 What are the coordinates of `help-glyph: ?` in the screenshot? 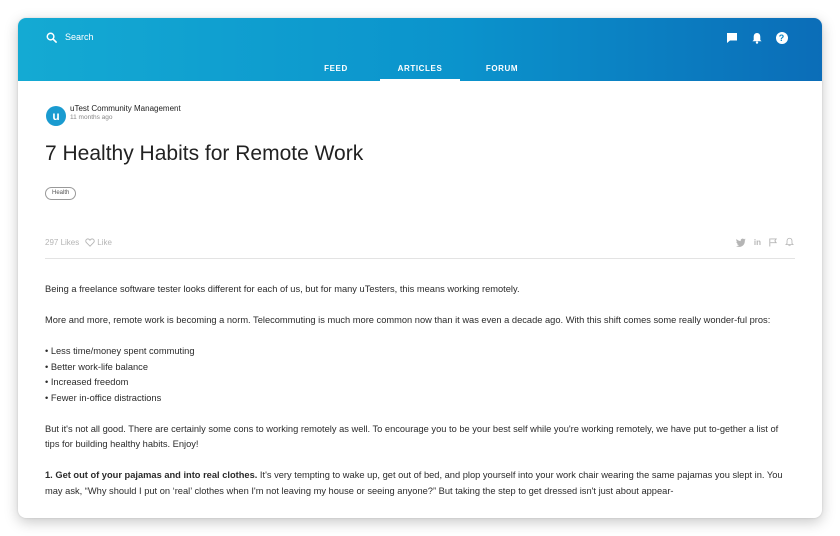 It's located at (781, 37).